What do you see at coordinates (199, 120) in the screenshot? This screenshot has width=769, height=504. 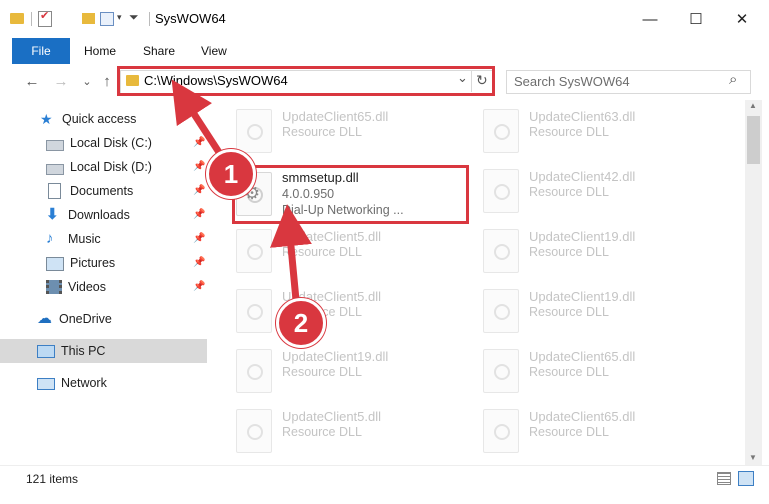 I see `arrow-to-address-bar` at bounding box center [199, 120].